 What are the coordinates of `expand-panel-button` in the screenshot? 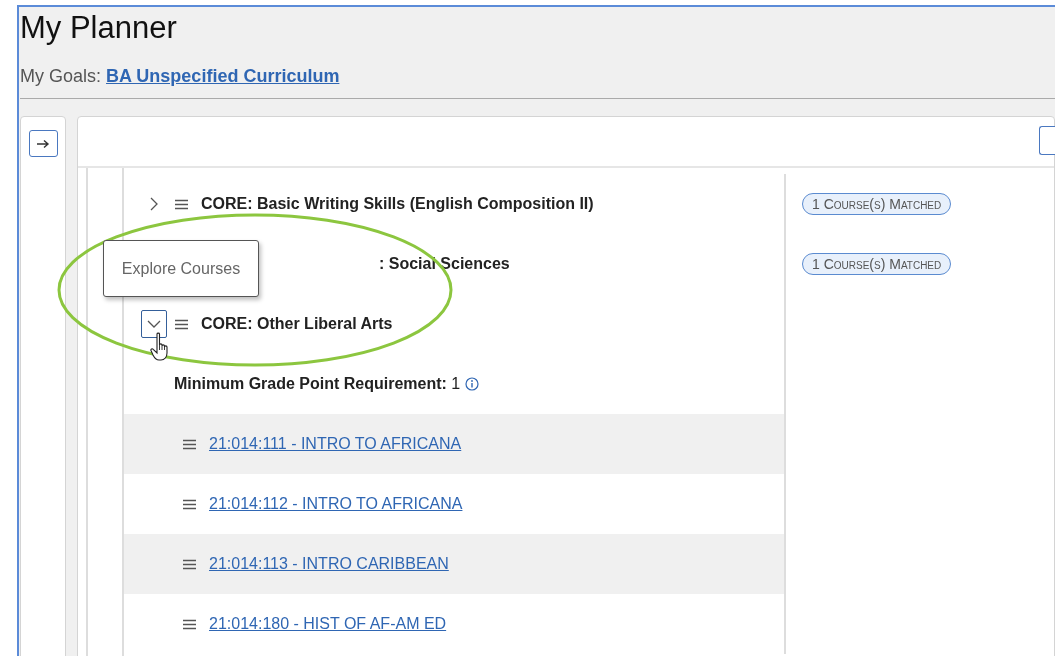 It's located at (43, 143).